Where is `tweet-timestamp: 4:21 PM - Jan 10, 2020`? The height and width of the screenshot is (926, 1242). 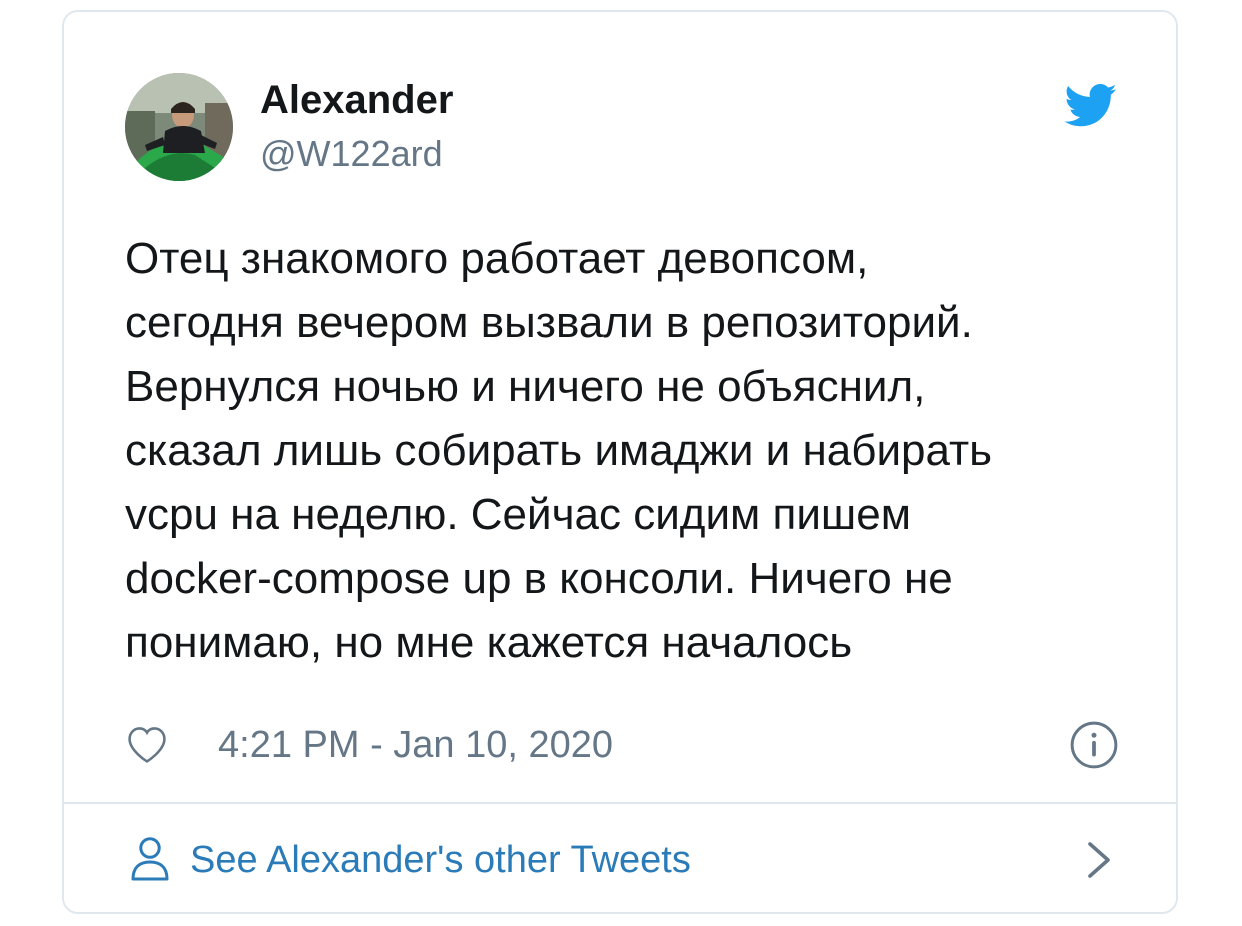 tweet-timestamp: 4:21 PM - Jan 10, 2020 is located at coordinates (415, 745).